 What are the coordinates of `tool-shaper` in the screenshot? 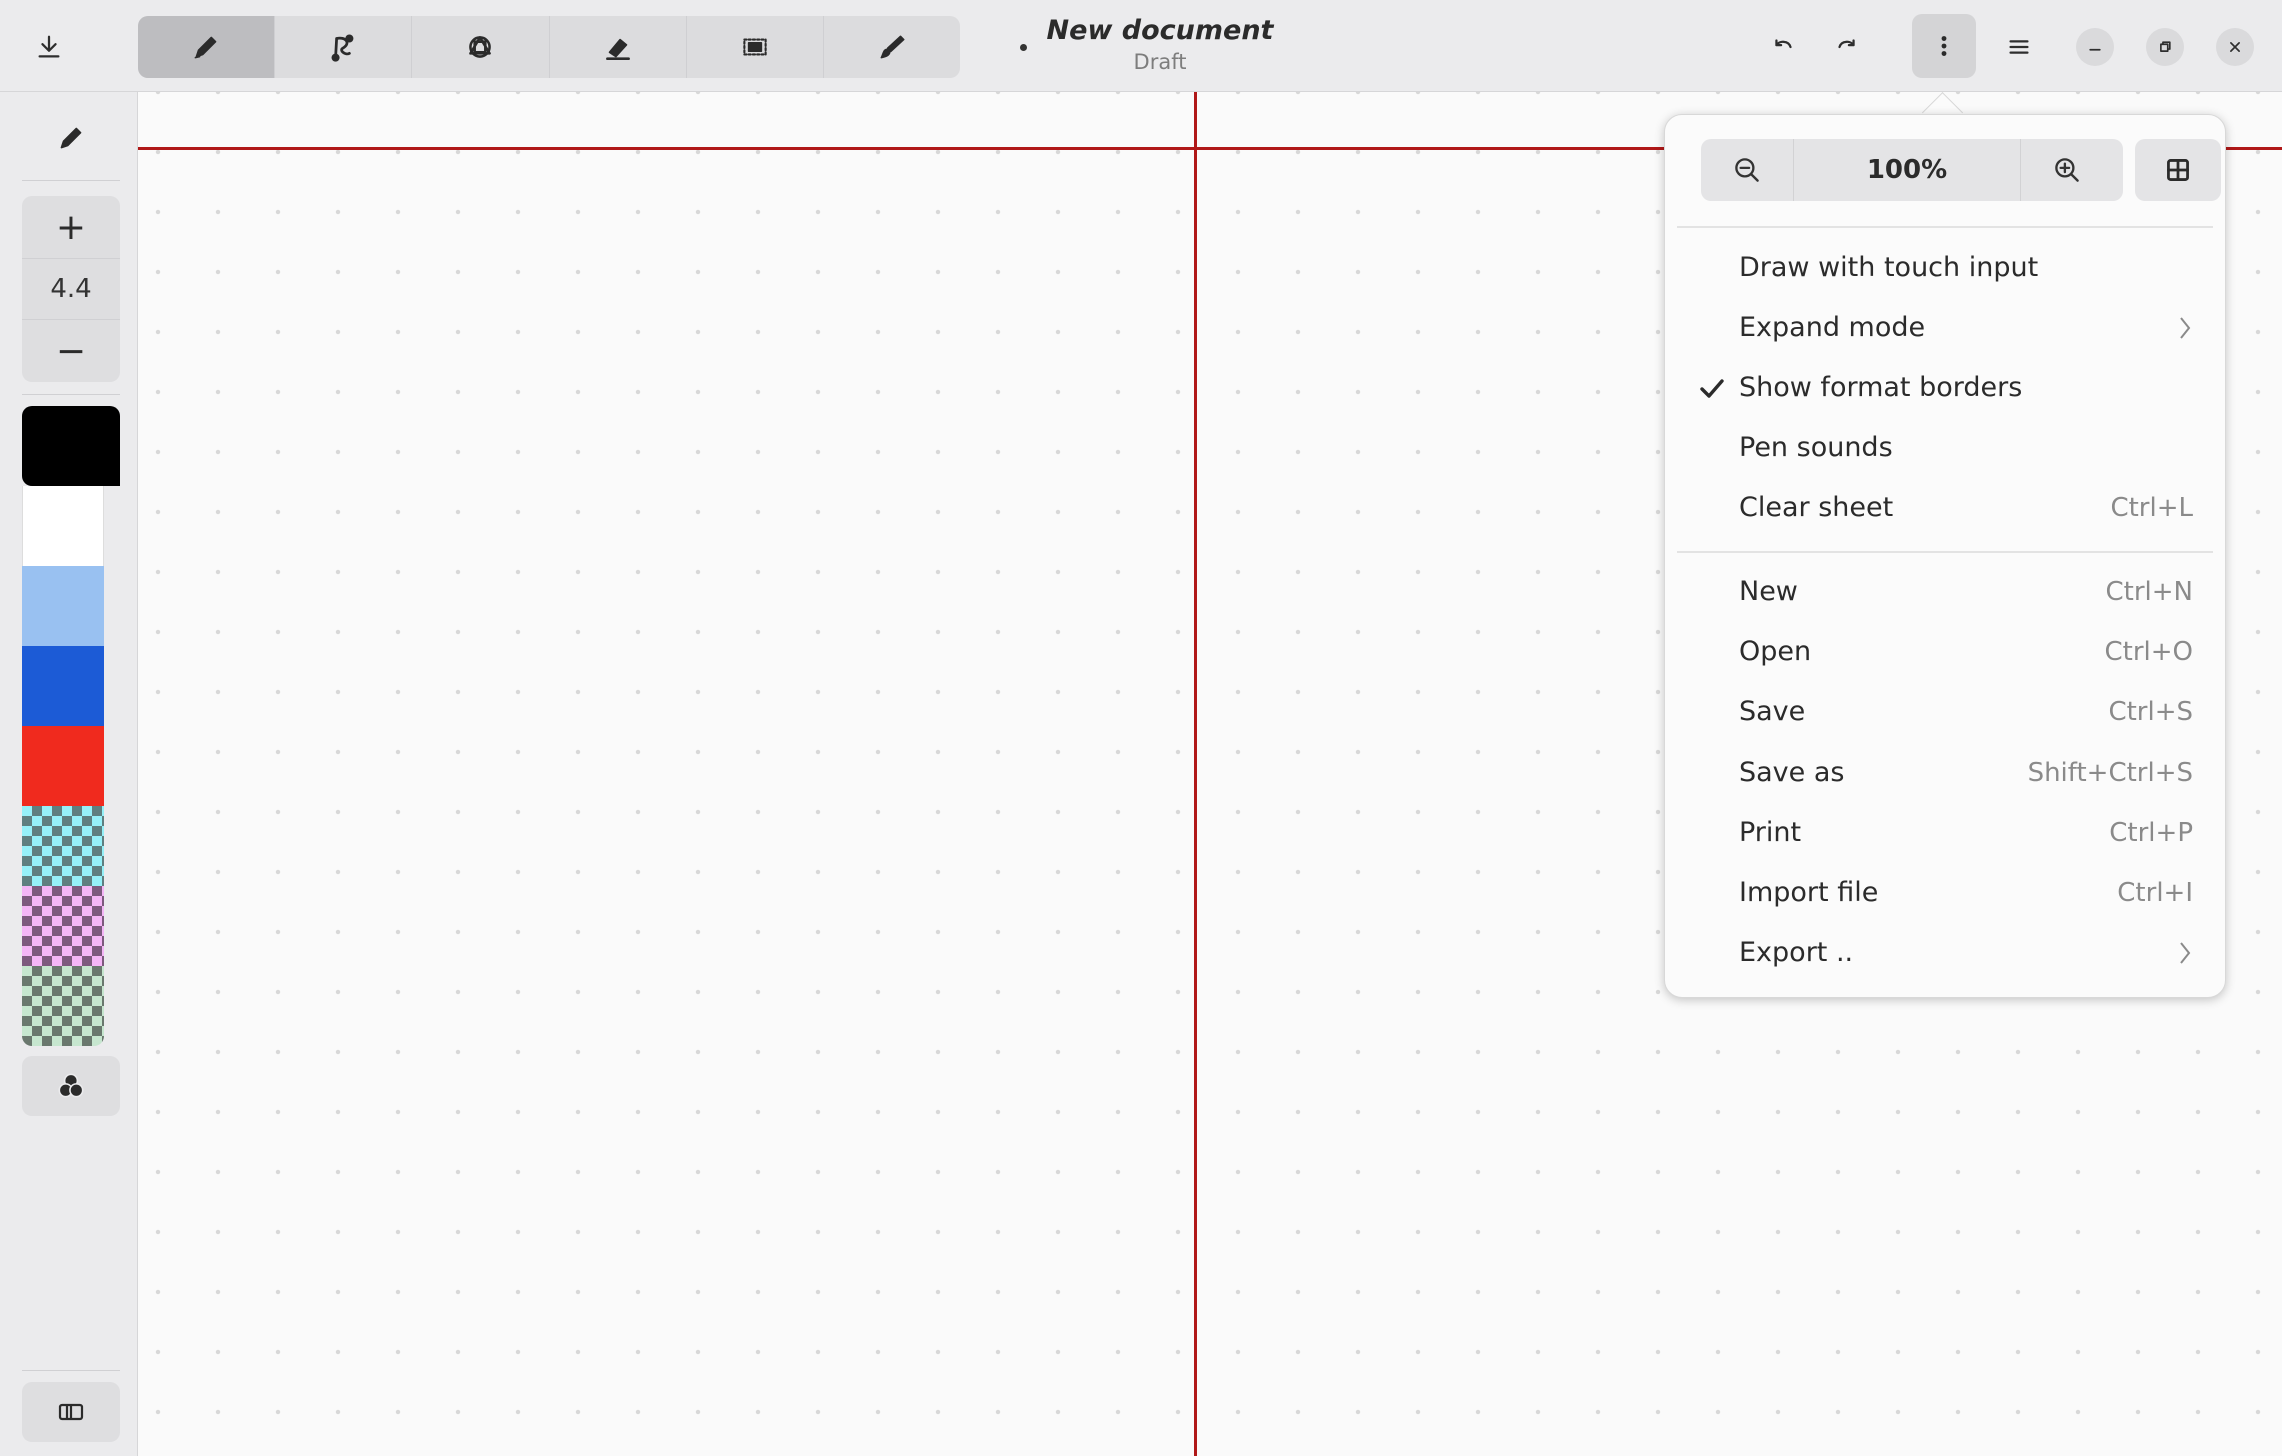 It's located at (344, 47).